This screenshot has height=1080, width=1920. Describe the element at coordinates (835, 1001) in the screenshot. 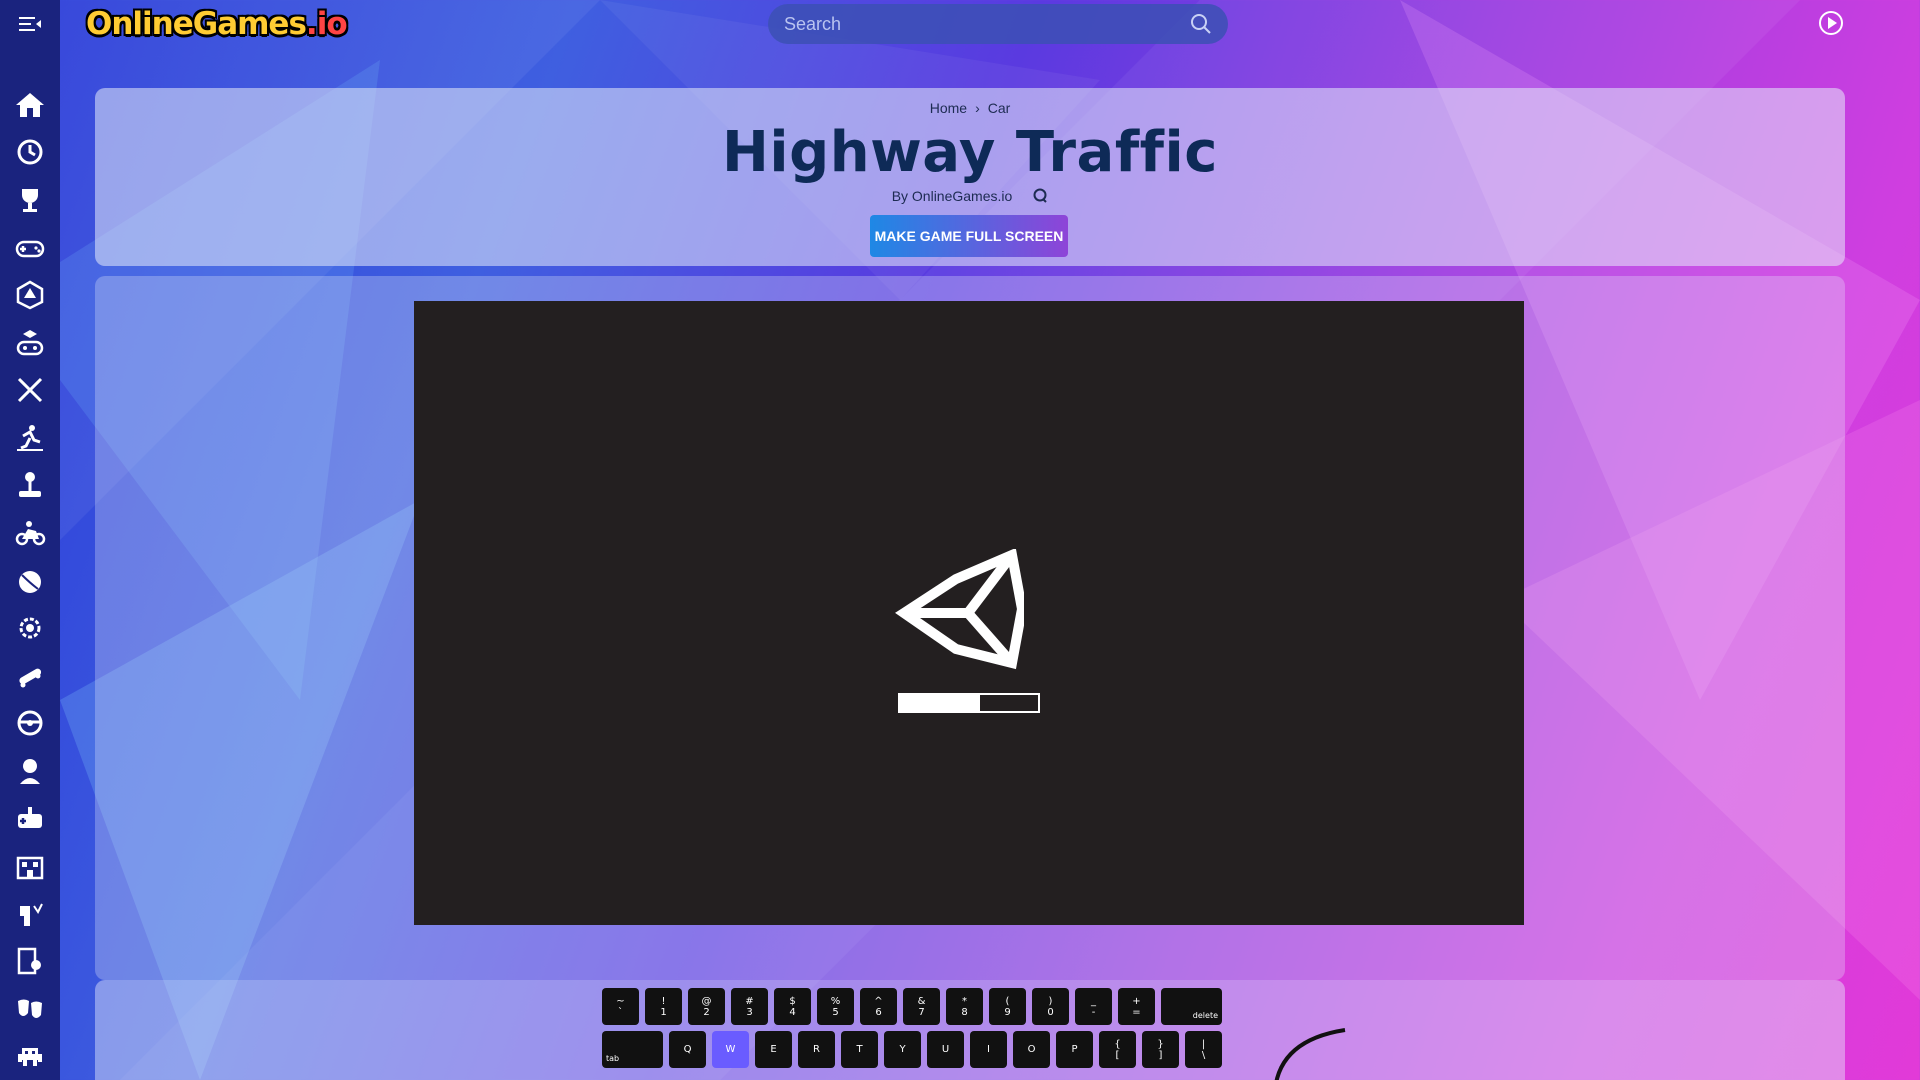

I see `key-glyph: %` at that location.